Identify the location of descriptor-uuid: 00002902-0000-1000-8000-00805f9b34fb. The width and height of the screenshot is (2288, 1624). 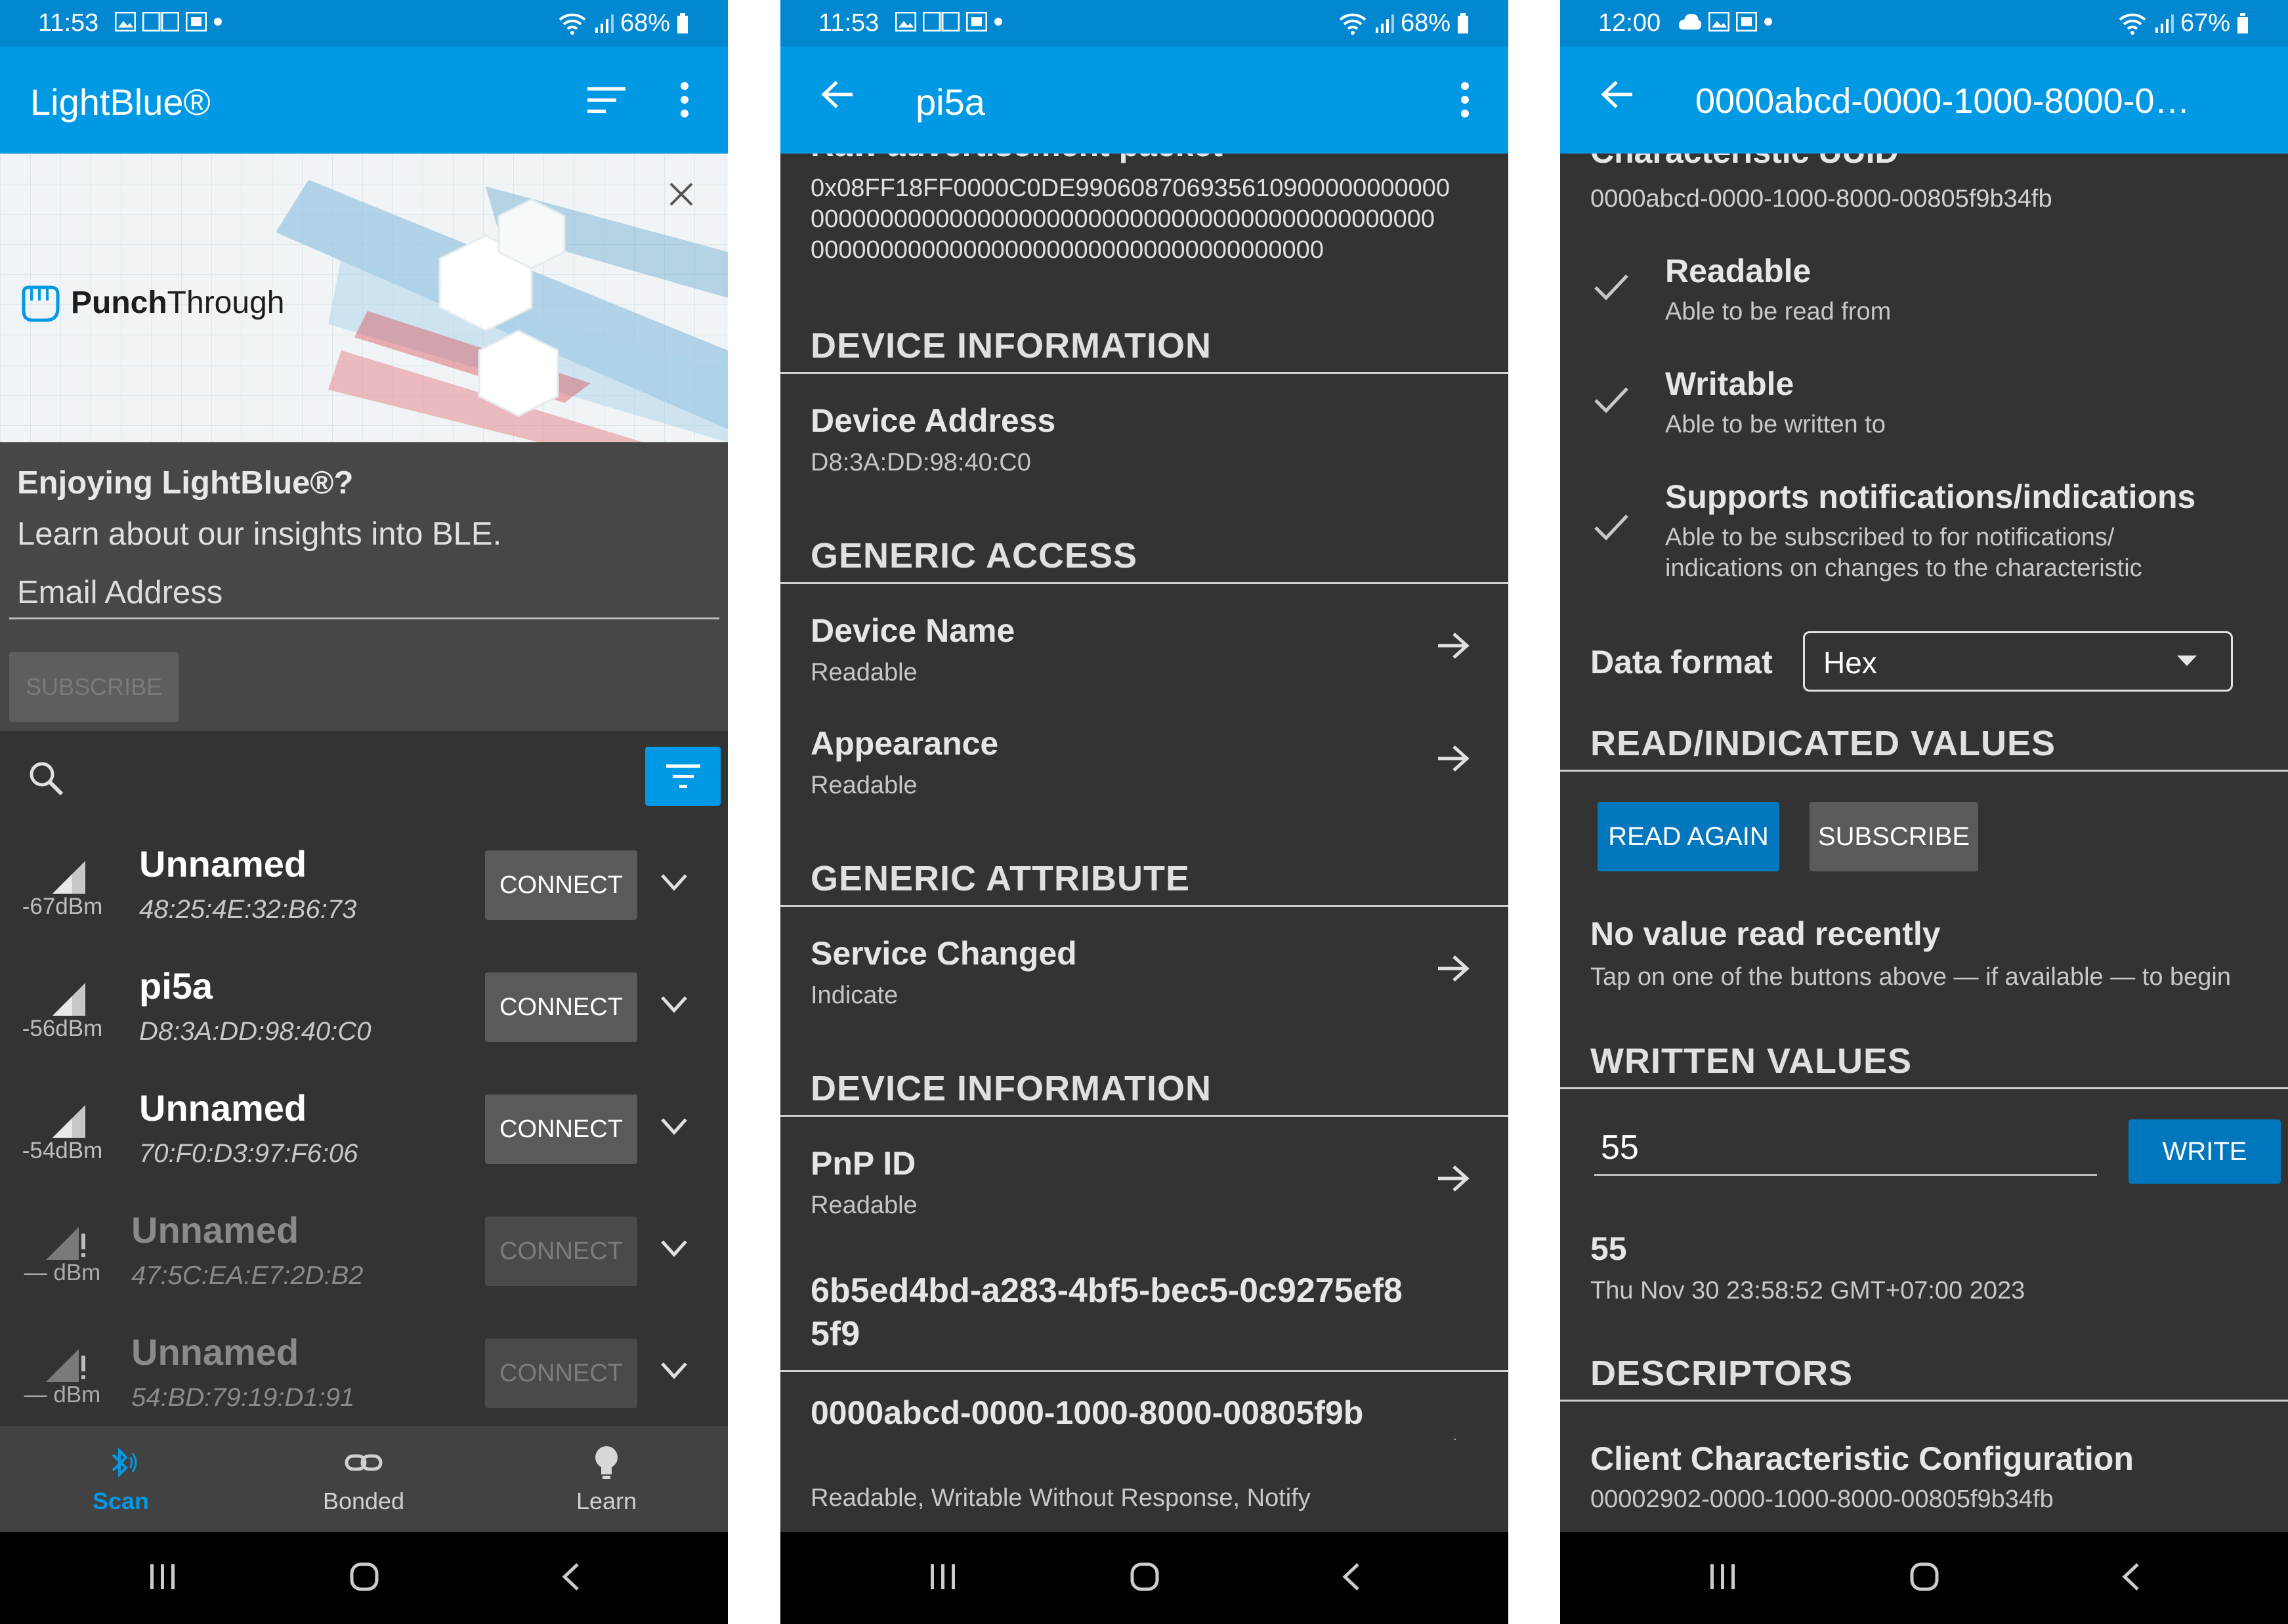
(1822, 1499).